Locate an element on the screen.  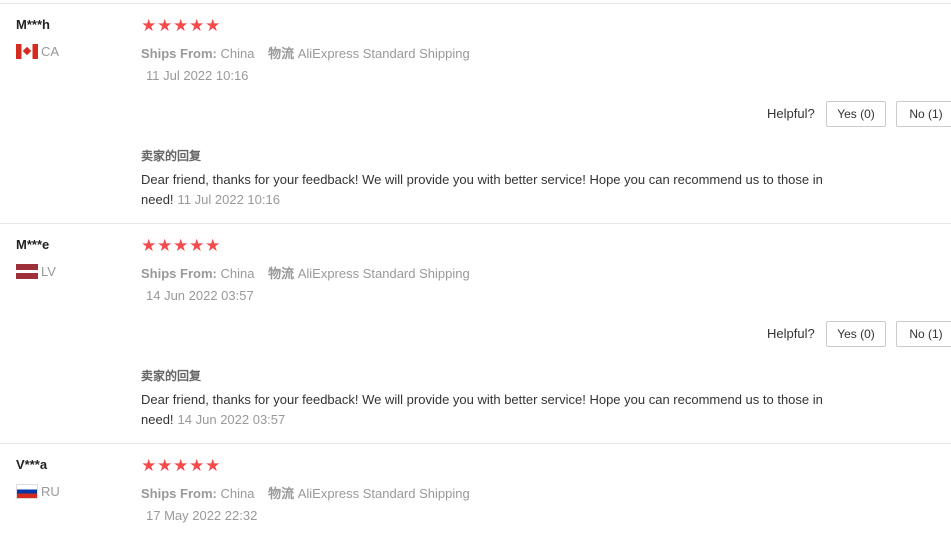
review-date: 17 May 2022 22:32 is located at coordinates (202, 515).